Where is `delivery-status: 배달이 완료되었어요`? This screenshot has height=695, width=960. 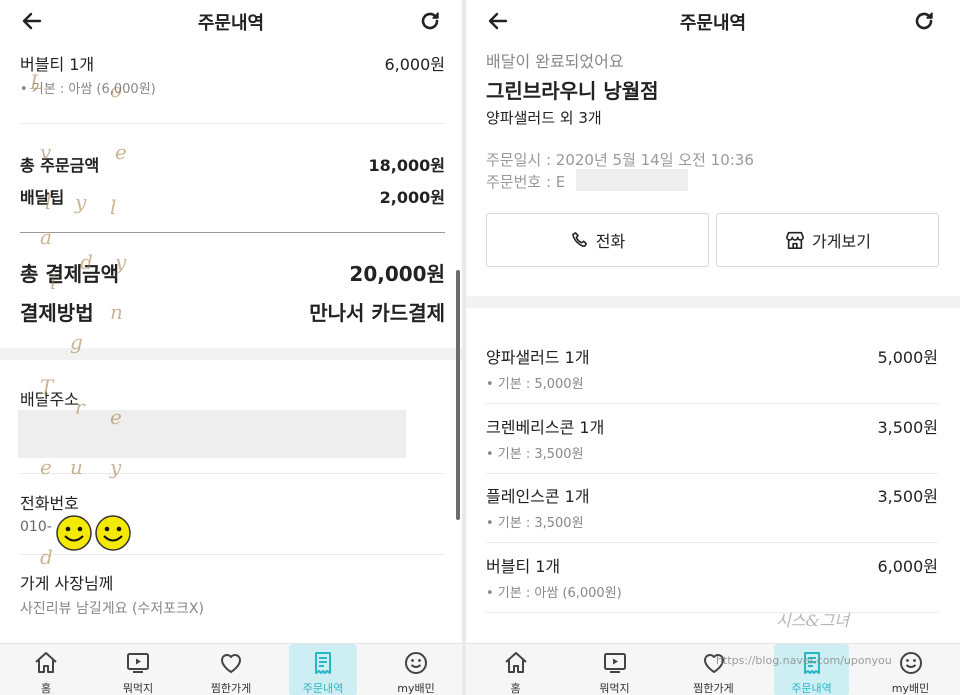 delivery-status: 배달이 완료되었어요 is located at coordinates (555, 61).